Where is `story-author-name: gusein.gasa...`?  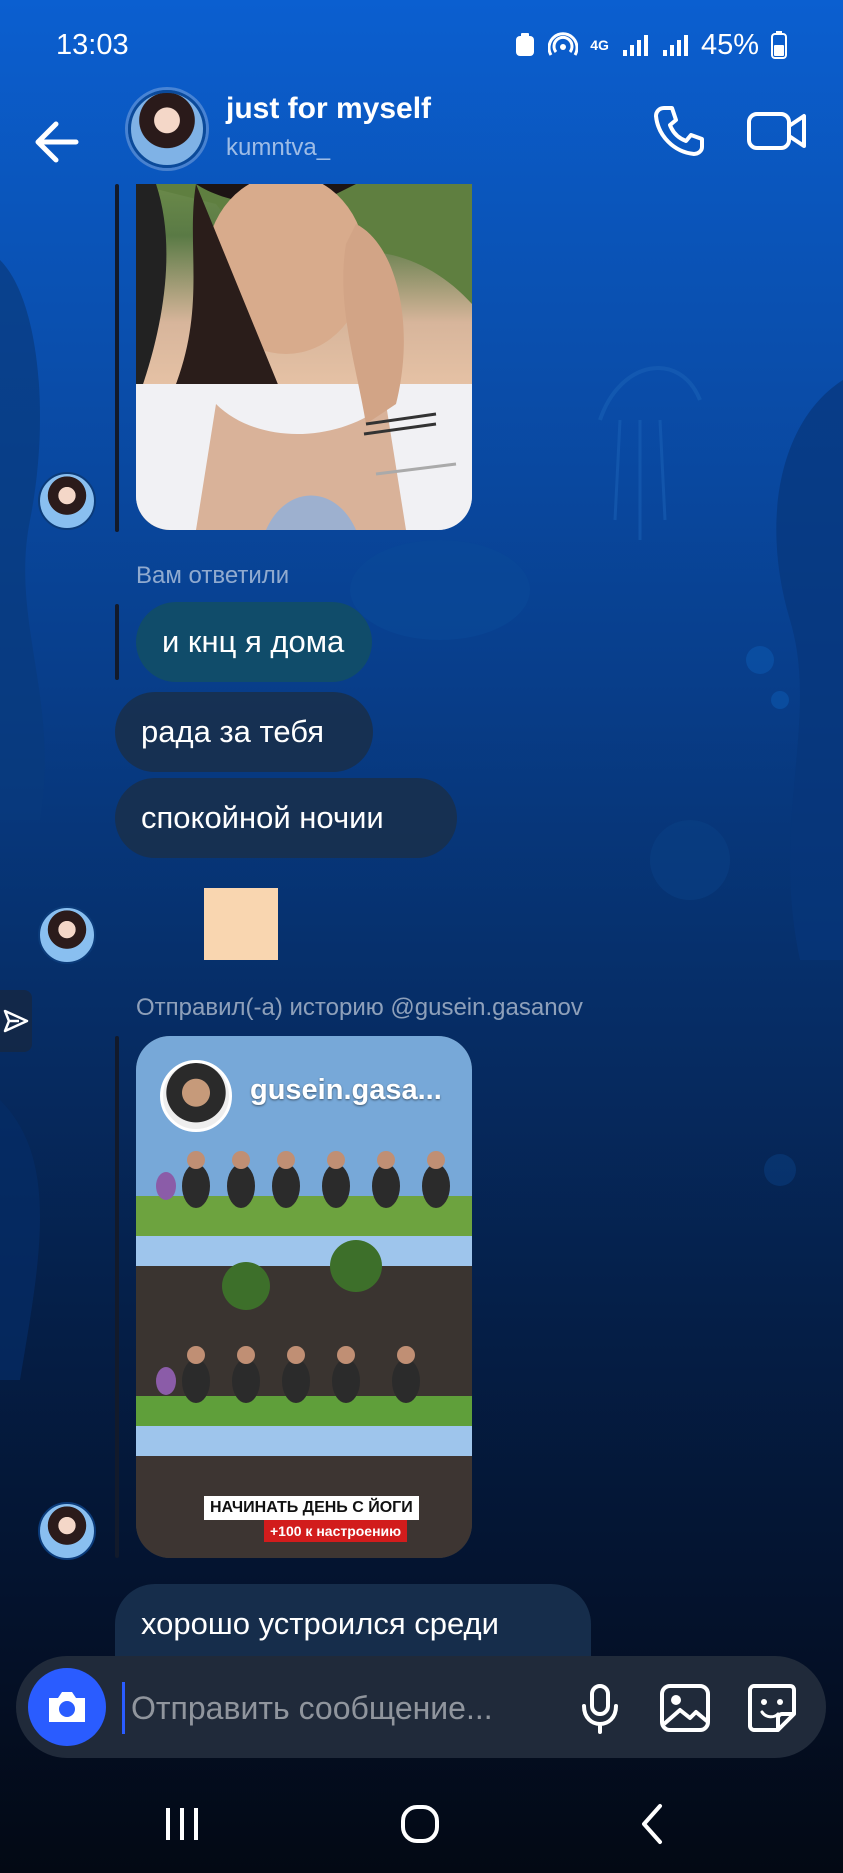
story-author-name: gusein.gasa... is located at coordinates (346, 1090).